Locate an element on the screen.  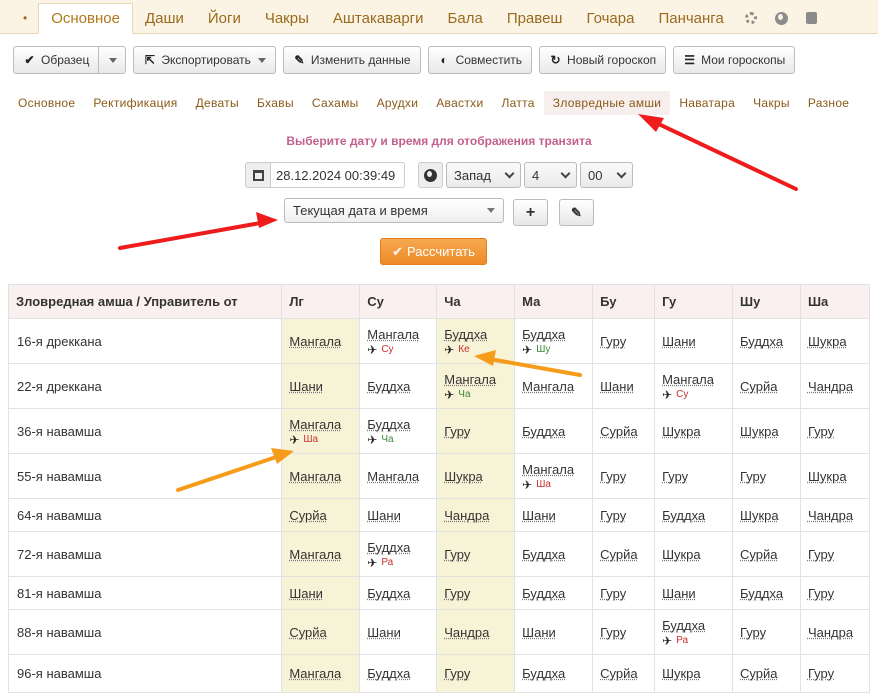
edit-button: ✎ is located at coordinates (576, 212).